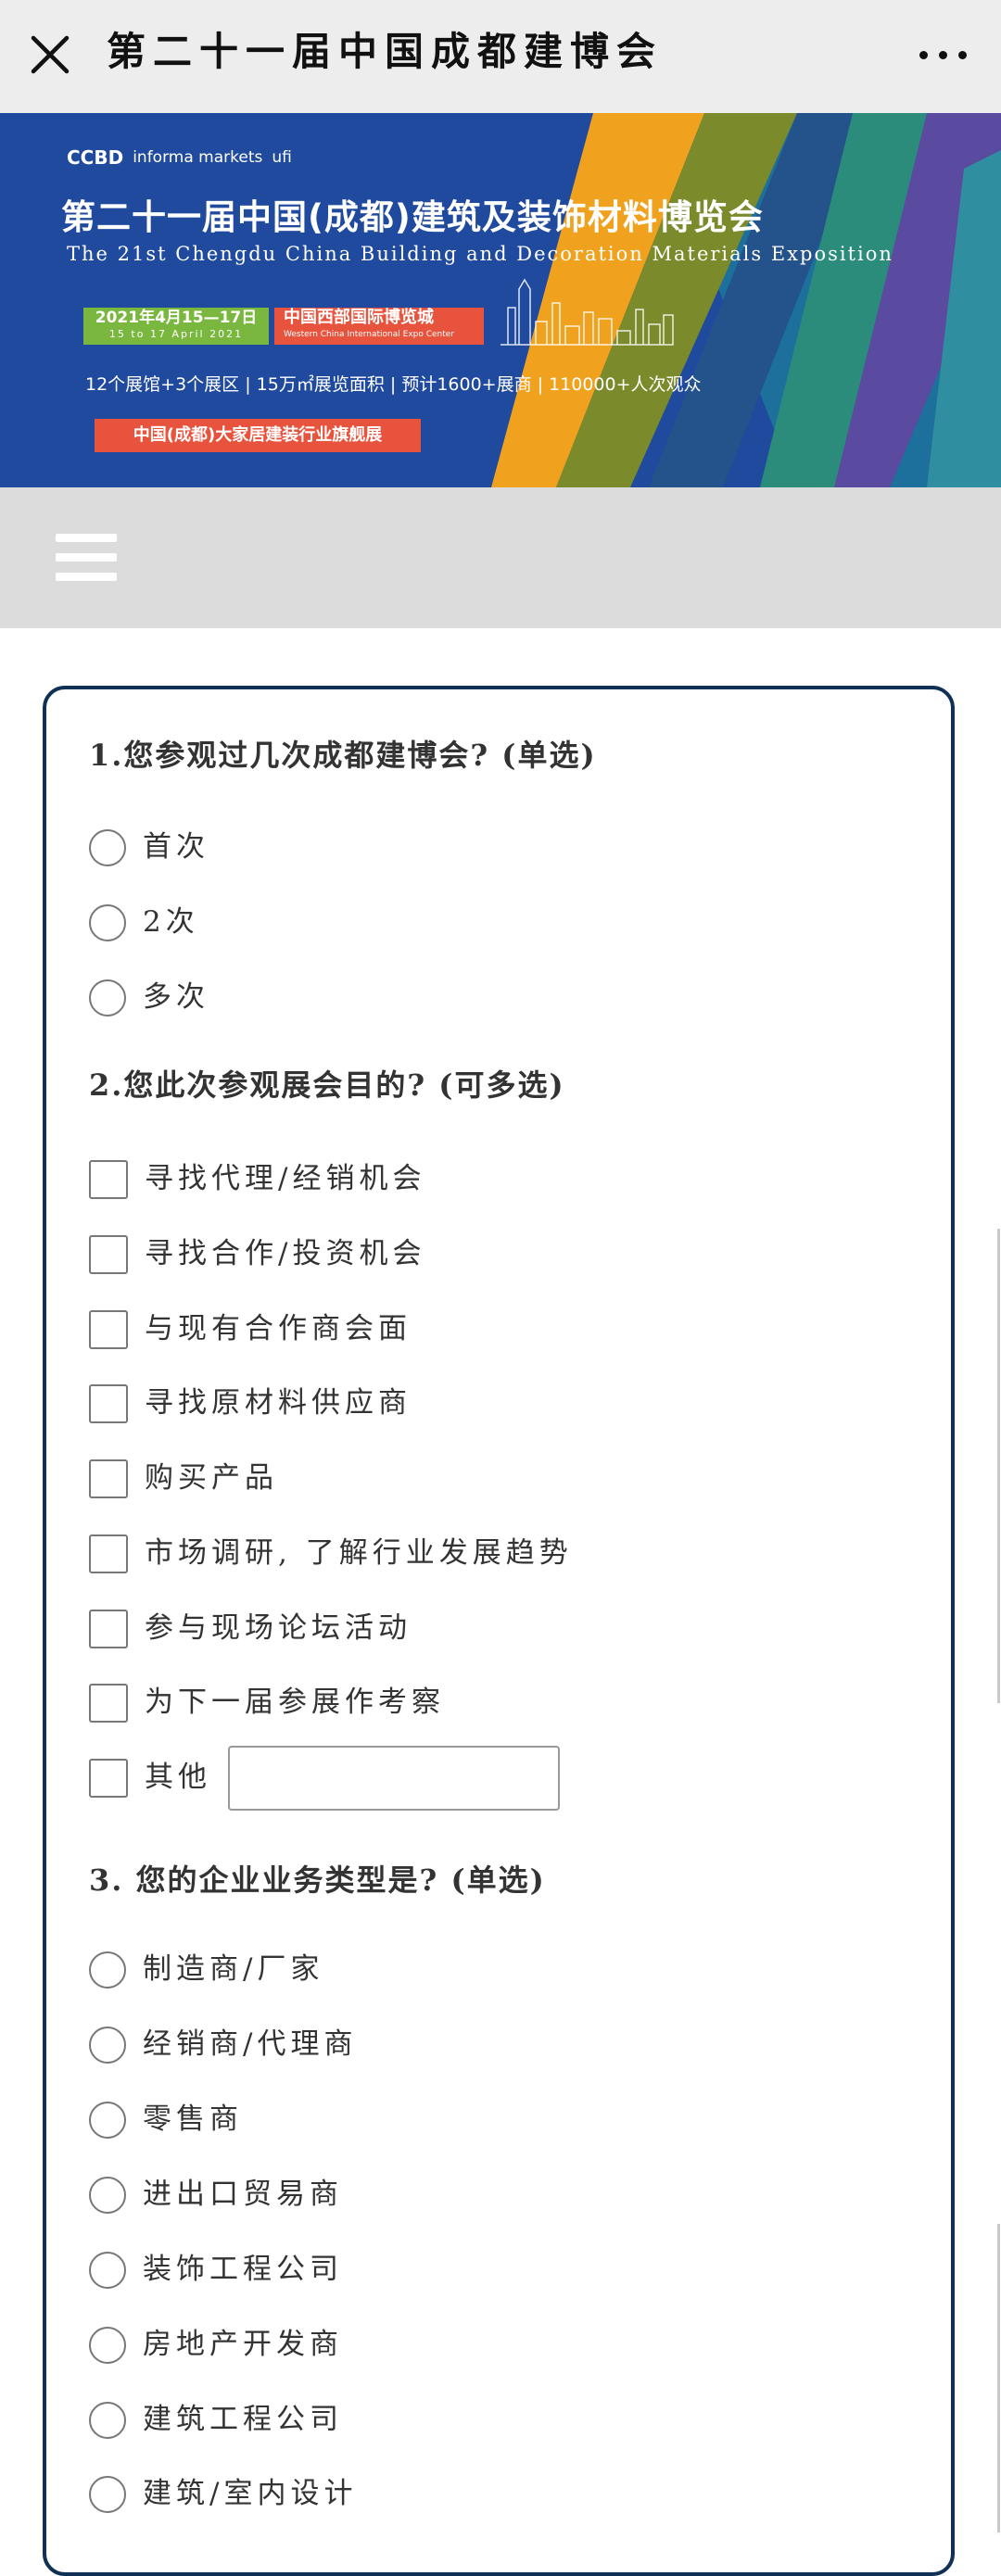  What do you see at coordinates (343, 755) in the screenshot?
I see `question-1-title: 1.您参观过几次成都建博会? (单选)` at bounding box center [343, 755].